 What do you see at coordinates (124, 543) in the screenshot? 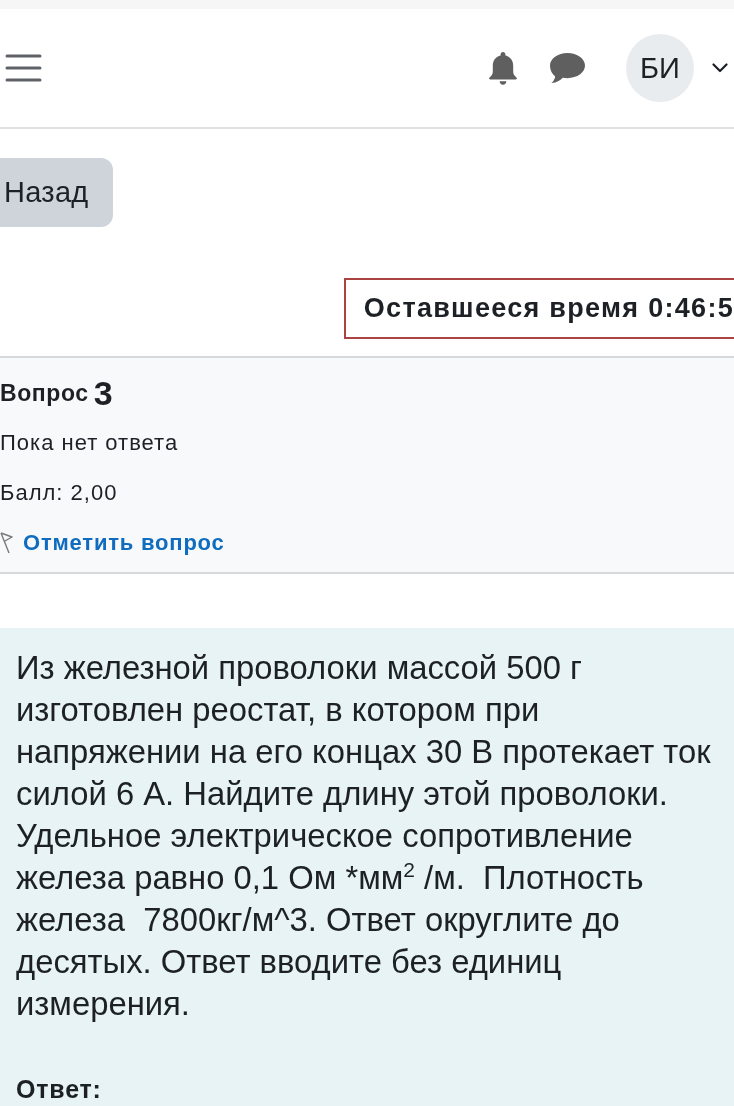
I see `flag-question-link: Отметить вопрос` at bounding box center [124, 543].